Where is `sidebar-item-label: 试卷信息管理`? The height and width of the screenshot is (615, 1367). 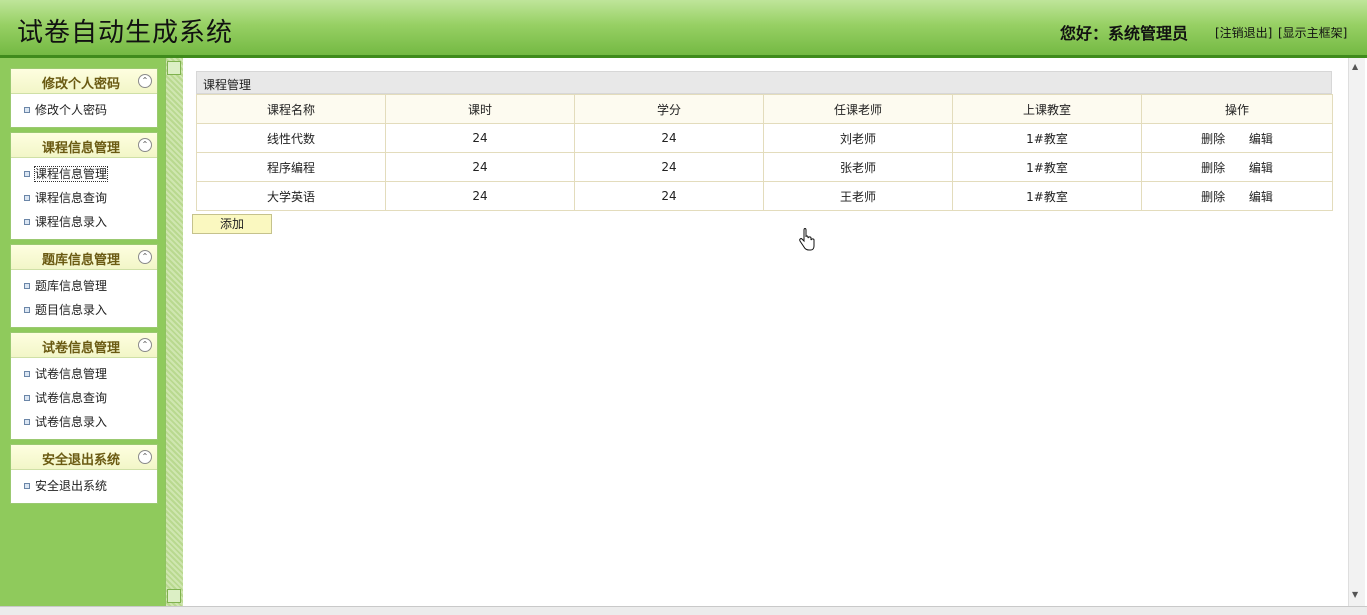
sidebar-item-label: 试卷信息管理 is located at coordinates (71, 374).